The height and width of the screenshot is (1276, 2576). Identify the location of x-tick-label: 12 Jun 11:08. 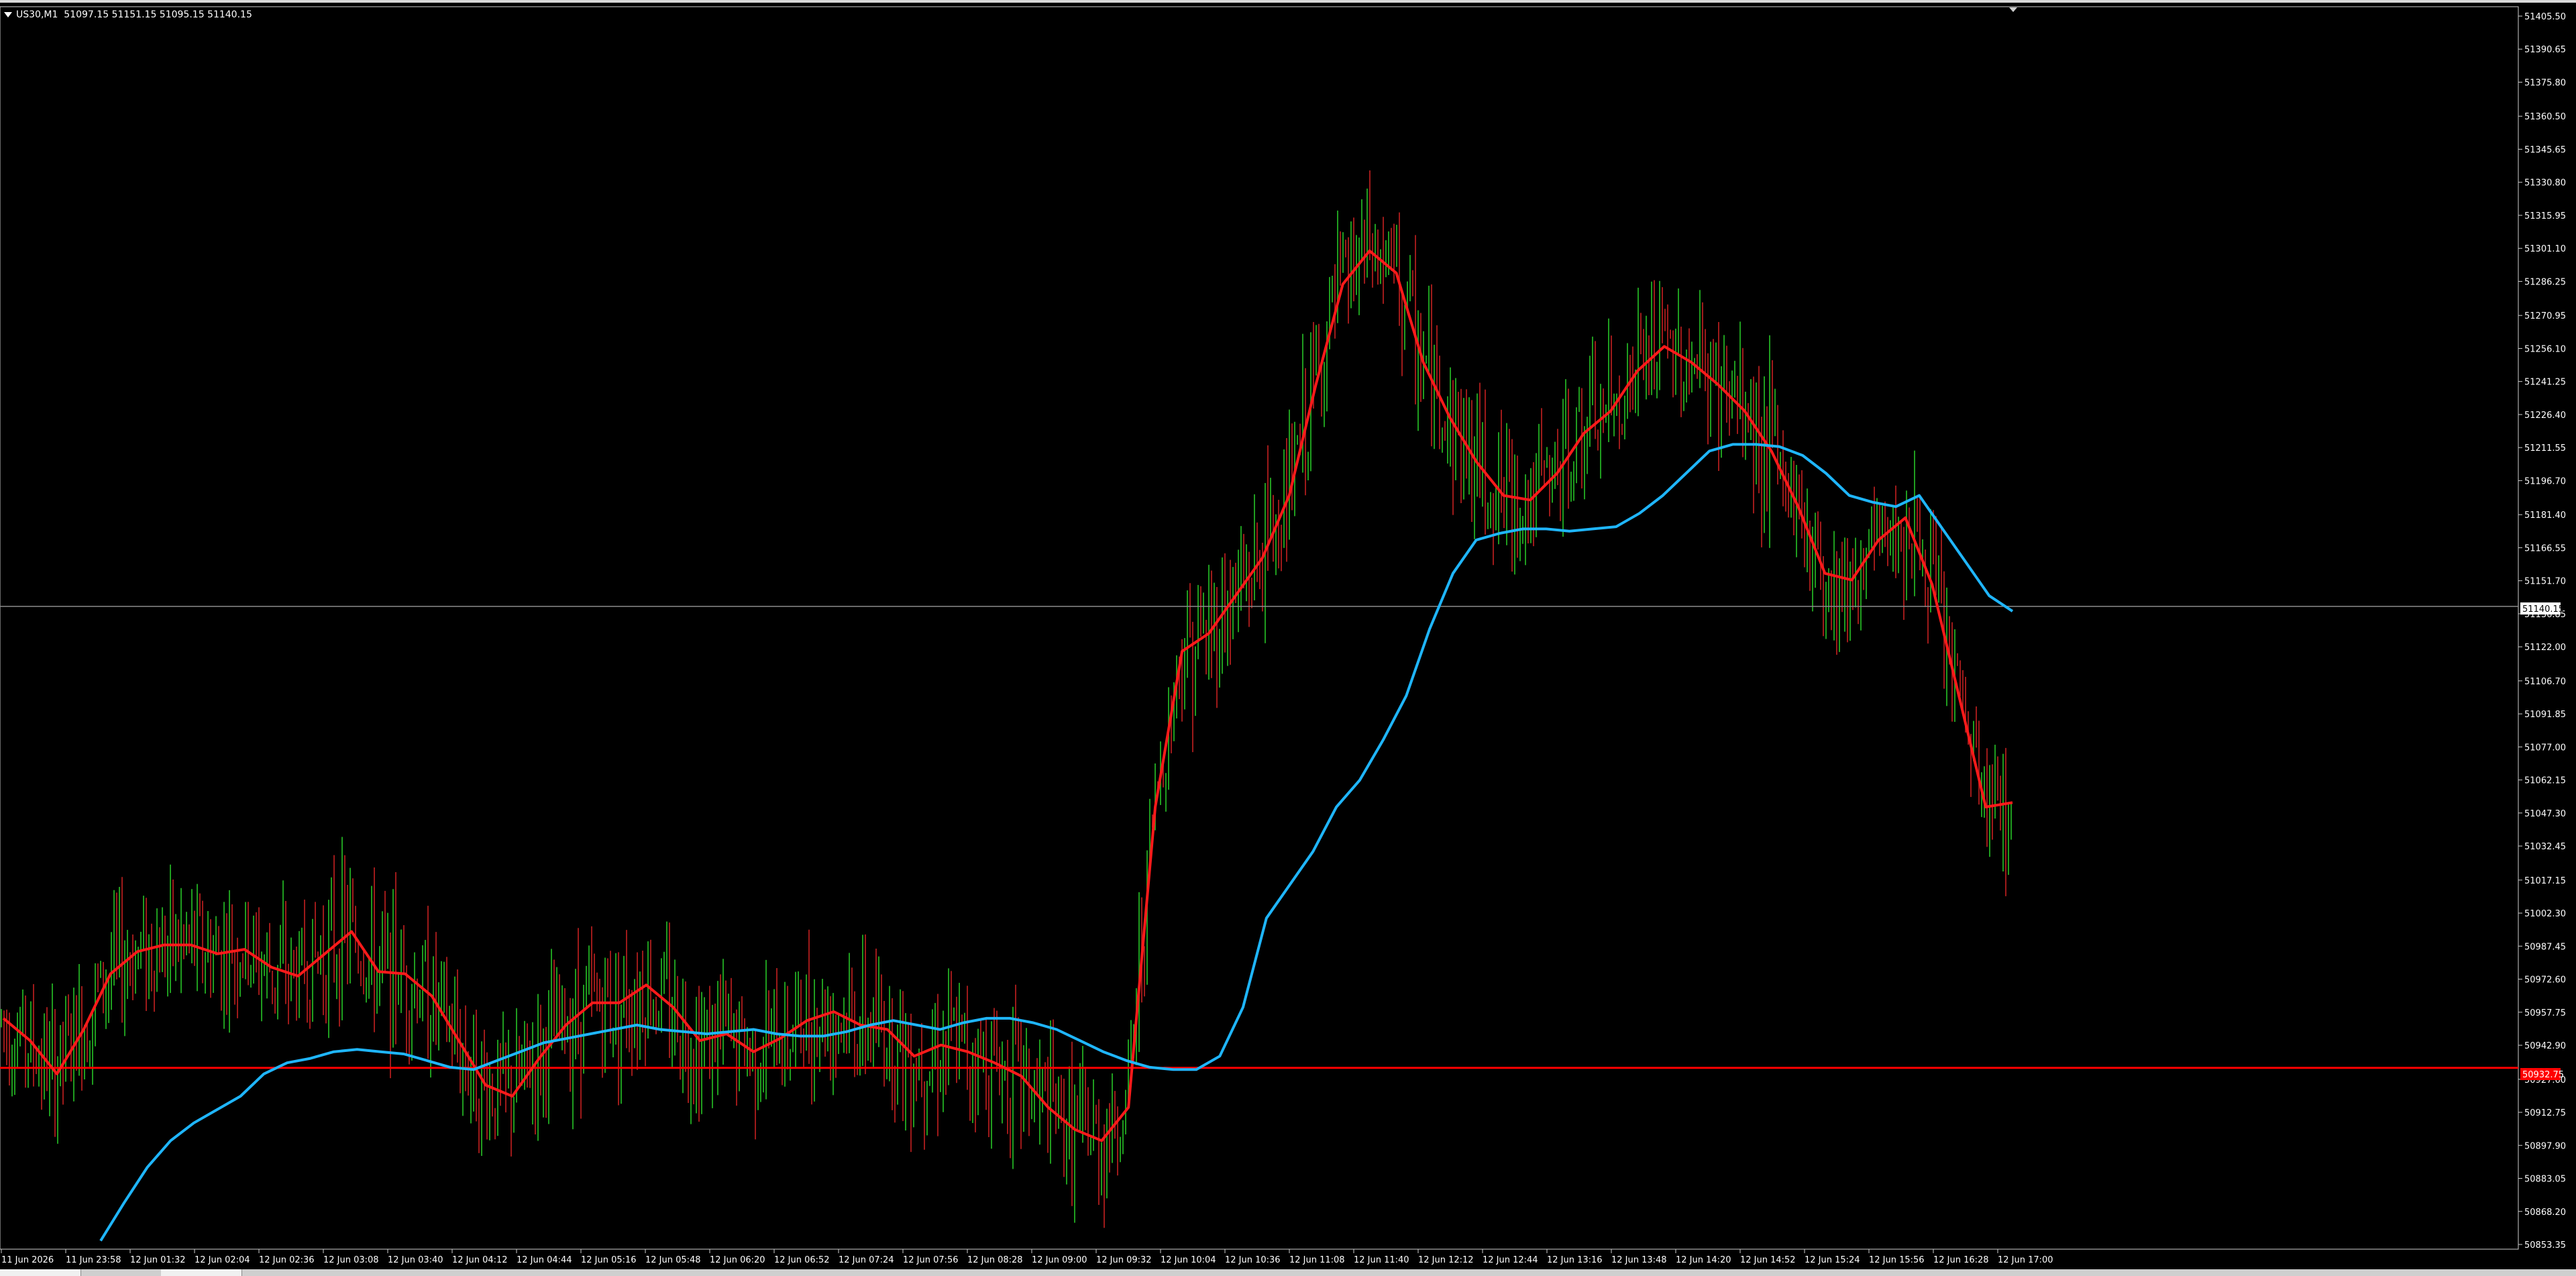
(1317, 1260).